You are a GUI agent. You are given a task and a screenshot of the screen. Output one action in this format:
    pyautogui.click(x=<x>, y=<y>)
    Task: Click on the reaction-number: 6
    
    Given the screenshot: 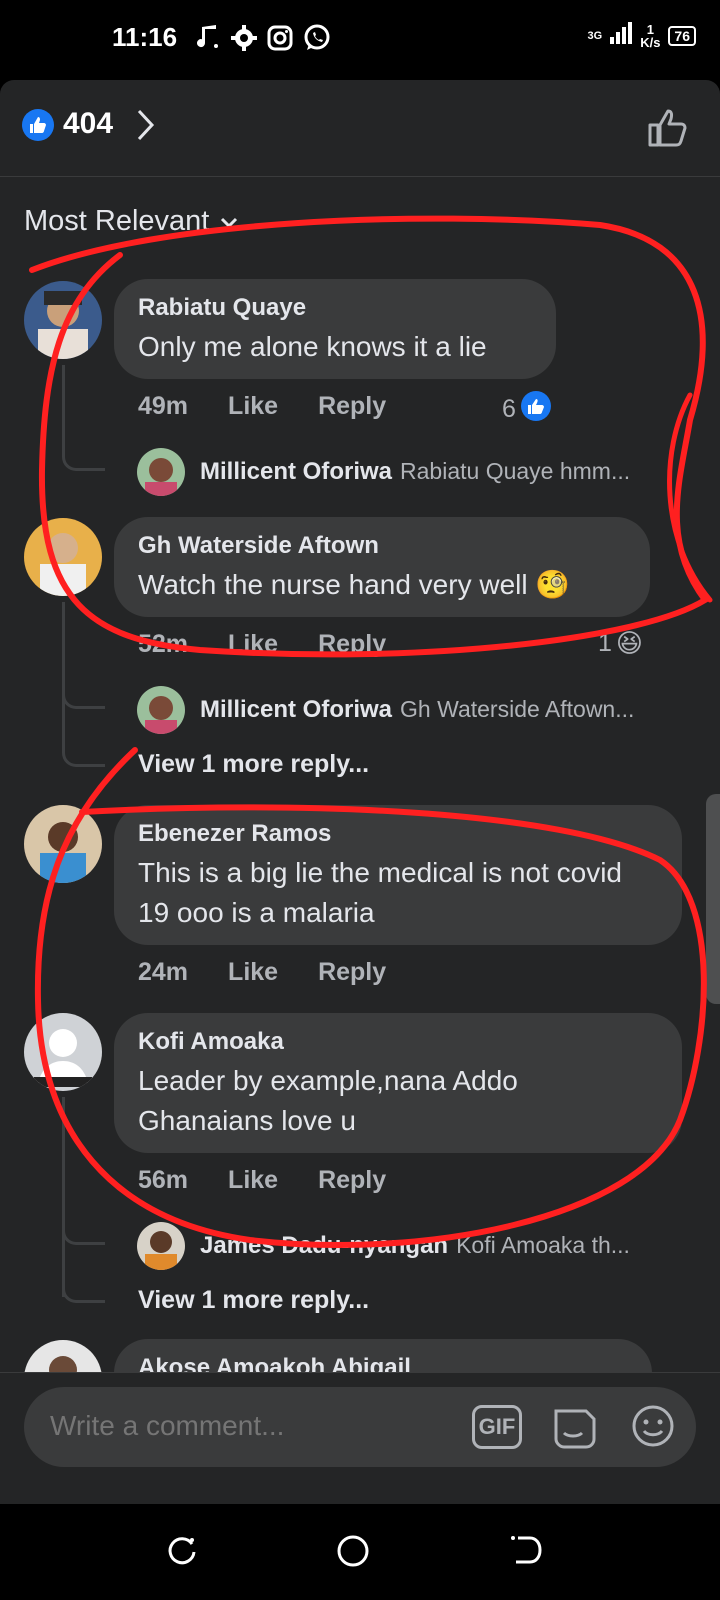 What is the action you would take?
    pyautogui.click(x=509, y=409)
    